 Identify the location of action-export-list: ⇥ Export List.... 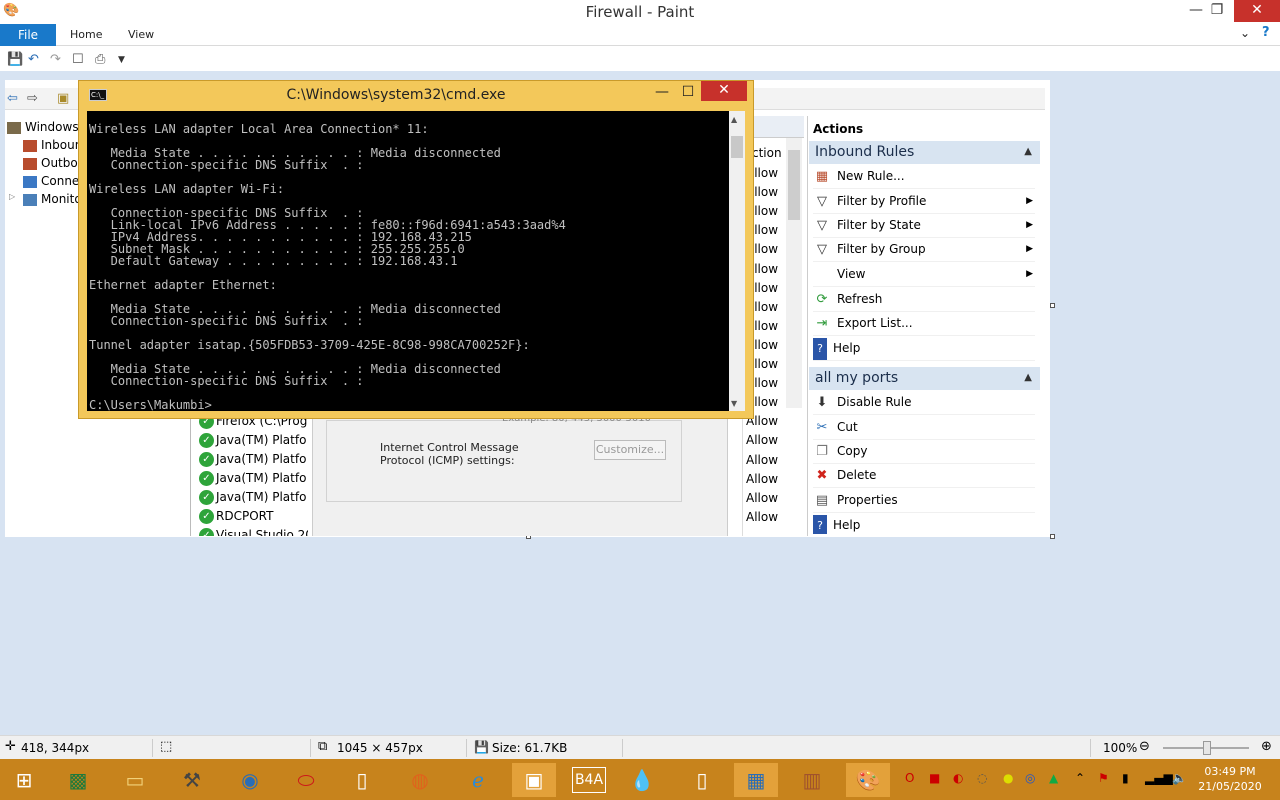
(924, 324).